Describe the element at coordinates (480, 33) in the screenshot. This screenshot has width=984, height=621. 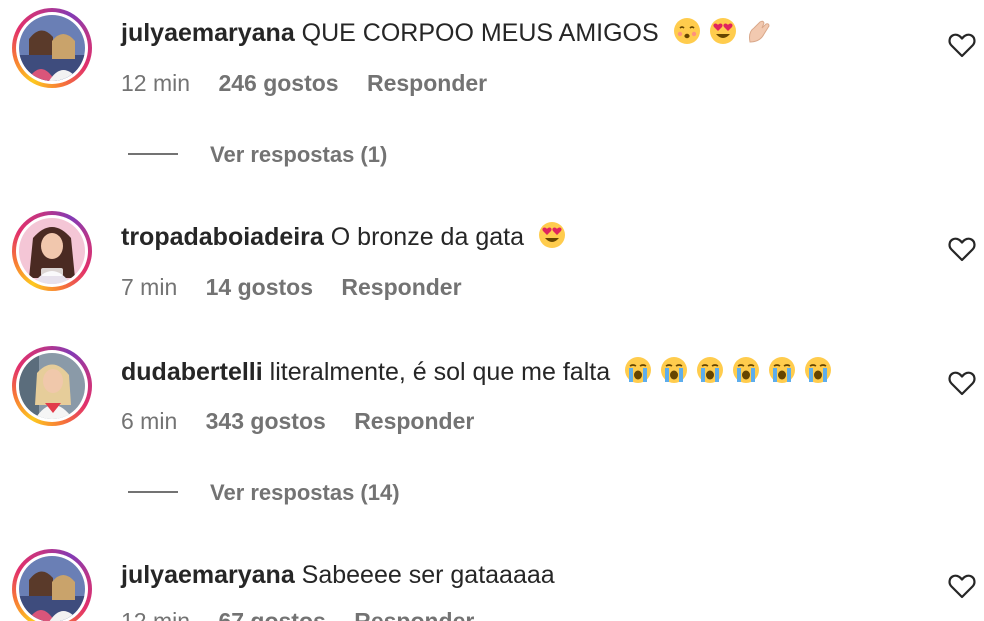
I see `comment-text: QUE CORPOO MEUS AMIGOS` at that location.